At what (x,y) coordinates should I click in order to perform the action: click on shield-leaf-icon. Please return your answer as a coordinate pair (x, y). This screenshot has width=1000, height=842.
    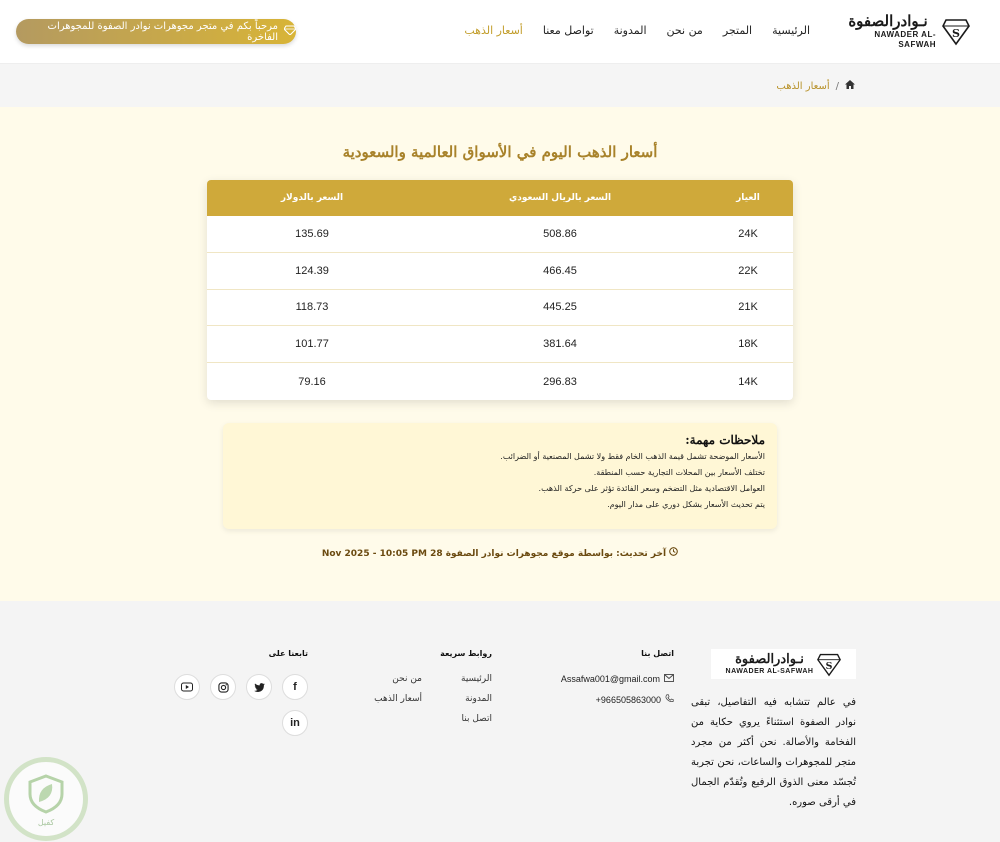
    Looking at the image, I should click on (46, 793).